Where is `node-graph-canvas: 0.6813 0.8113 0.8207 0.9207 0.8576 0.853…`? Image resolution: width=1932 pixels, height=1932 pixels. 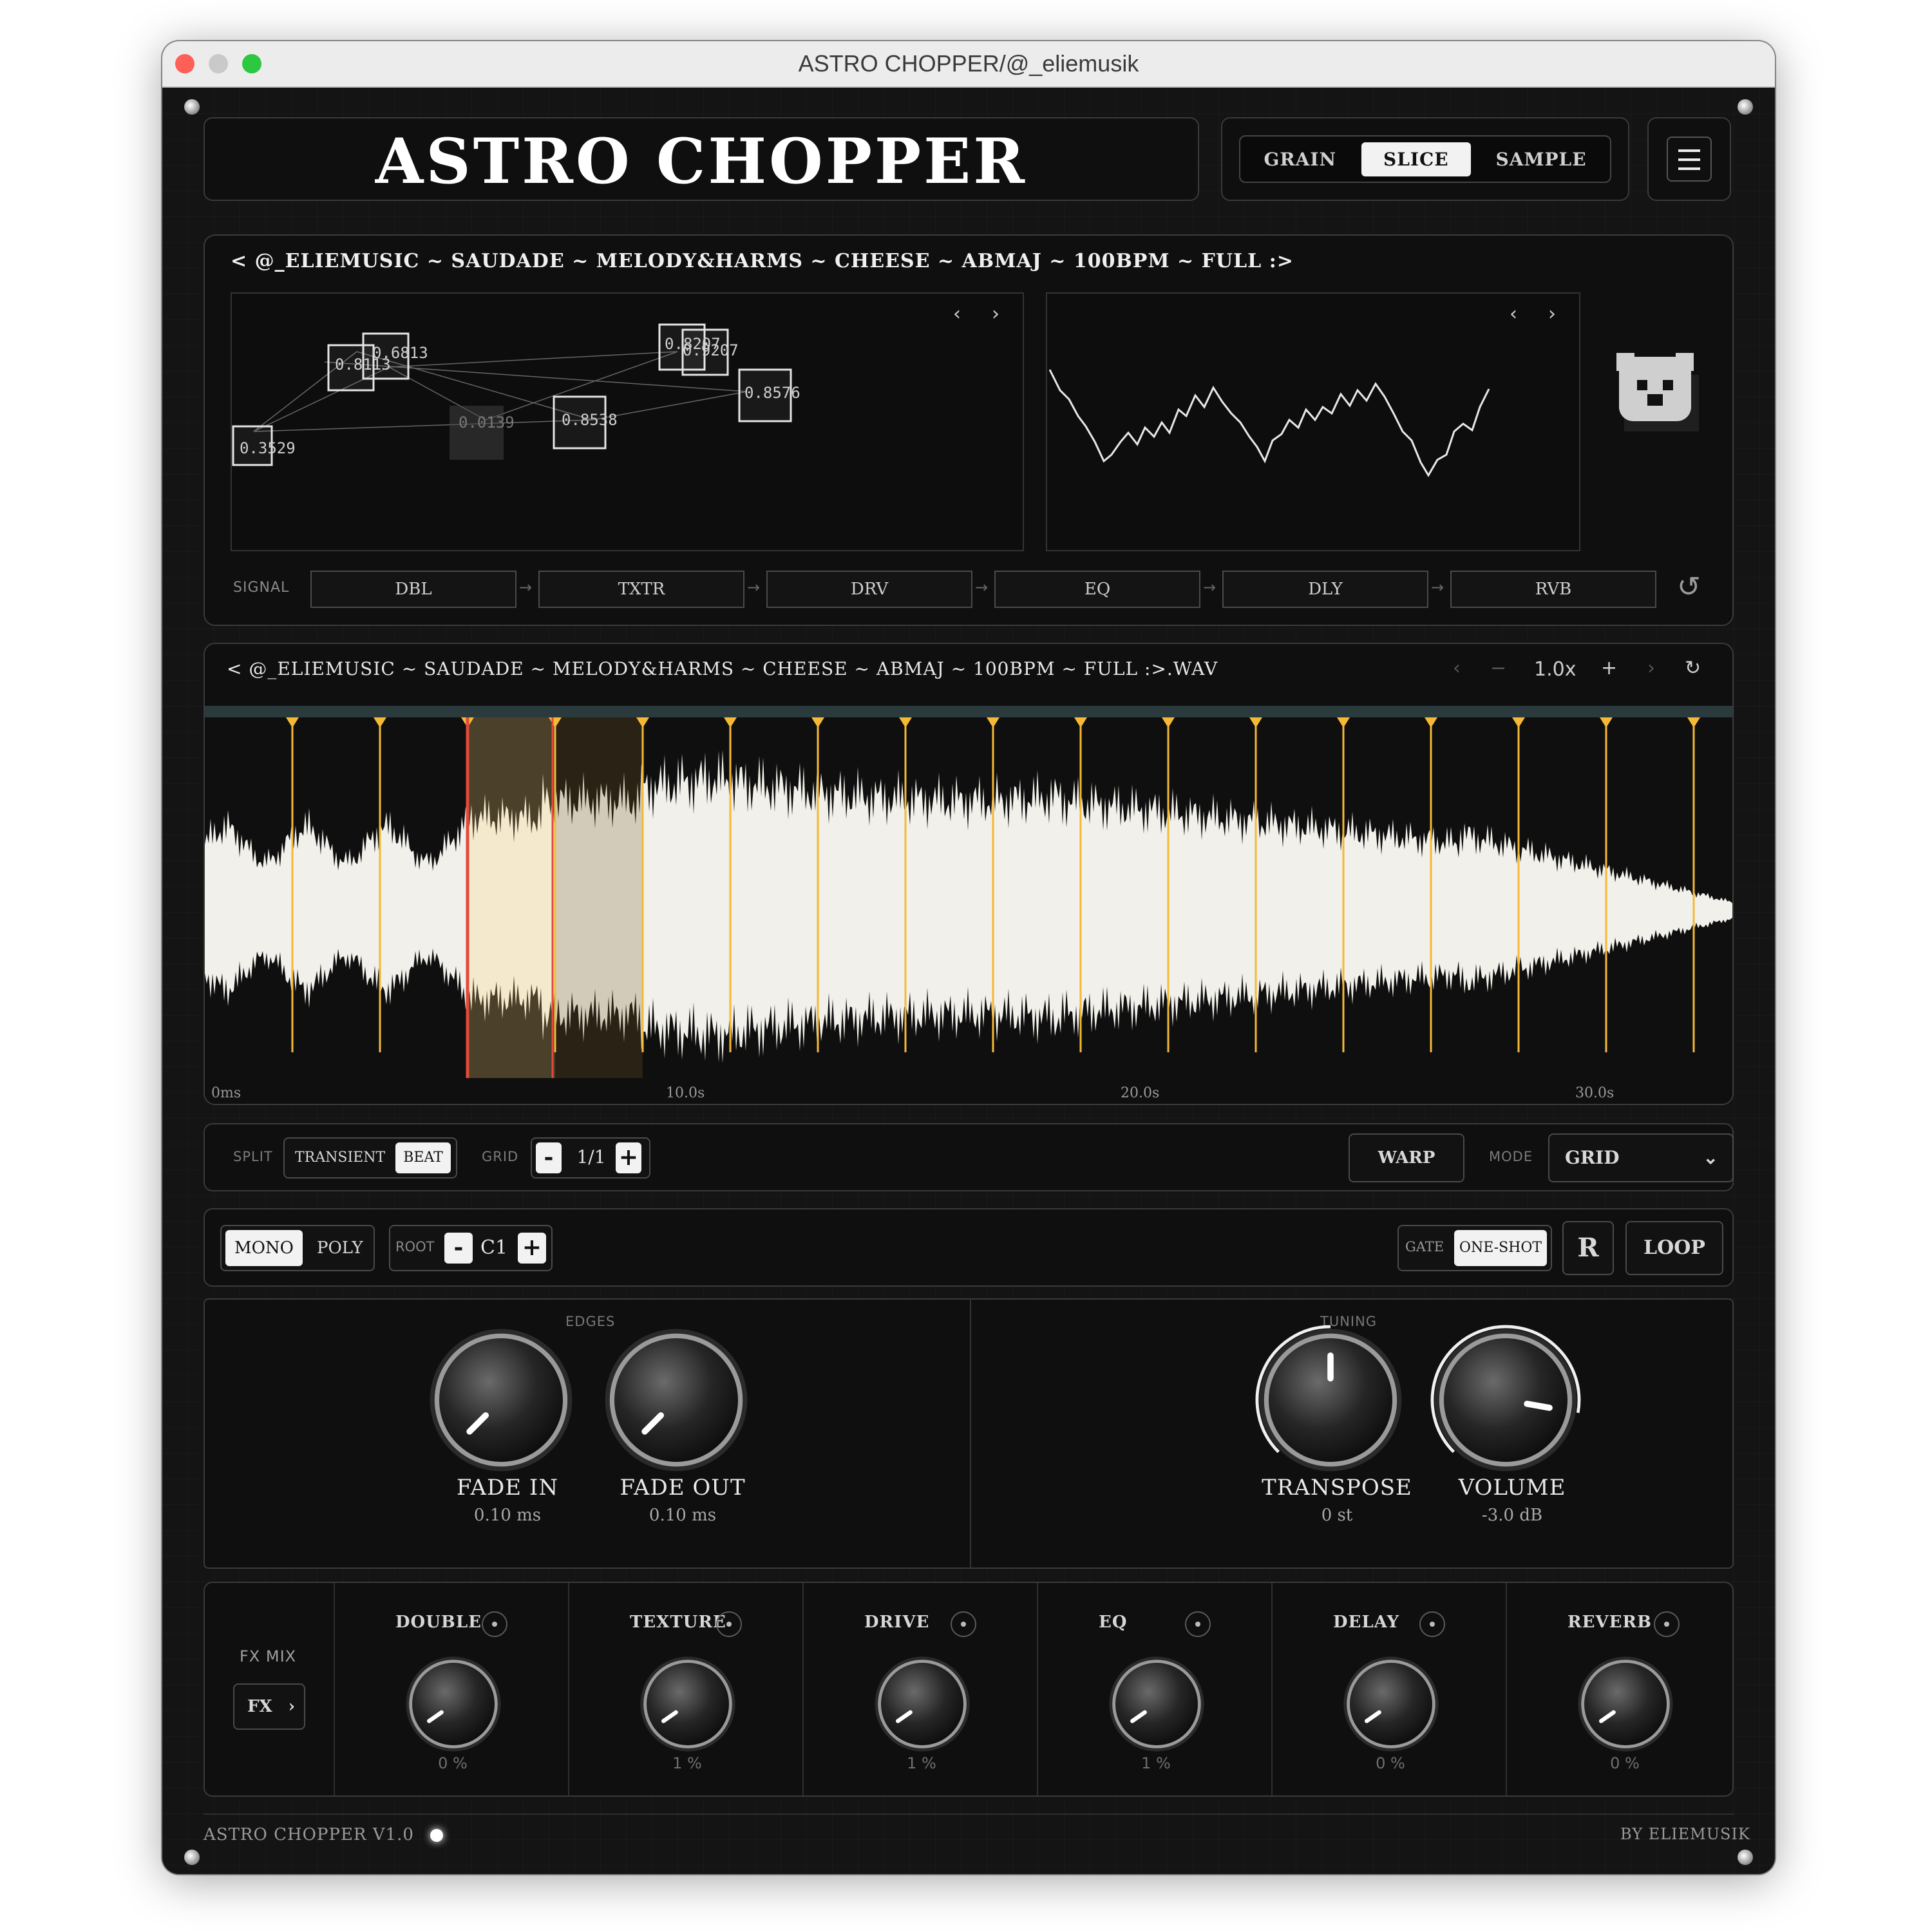
node-graph-canvas: 0.6813 0.8113 0.8207 0.9207 0.8576 0.853… is located at coordinates (516, 395).